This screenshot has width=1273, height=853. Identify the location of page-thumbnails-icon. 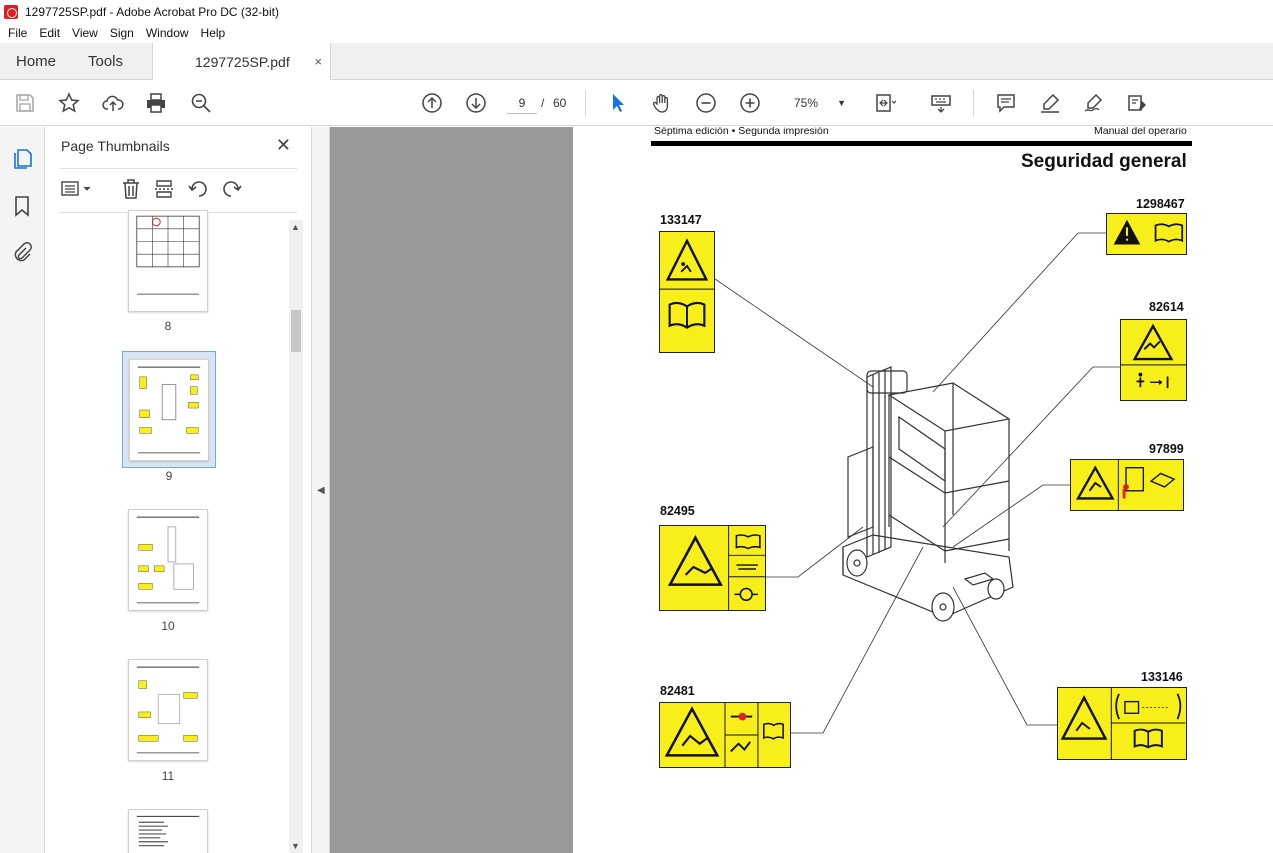
(22, 159).